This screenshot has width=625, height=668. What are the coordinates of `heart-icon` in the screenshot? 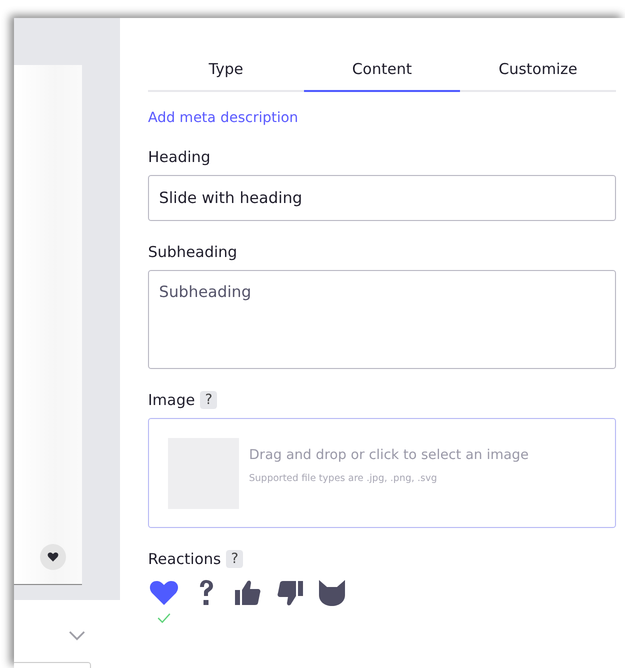 It's located at (53, 557).